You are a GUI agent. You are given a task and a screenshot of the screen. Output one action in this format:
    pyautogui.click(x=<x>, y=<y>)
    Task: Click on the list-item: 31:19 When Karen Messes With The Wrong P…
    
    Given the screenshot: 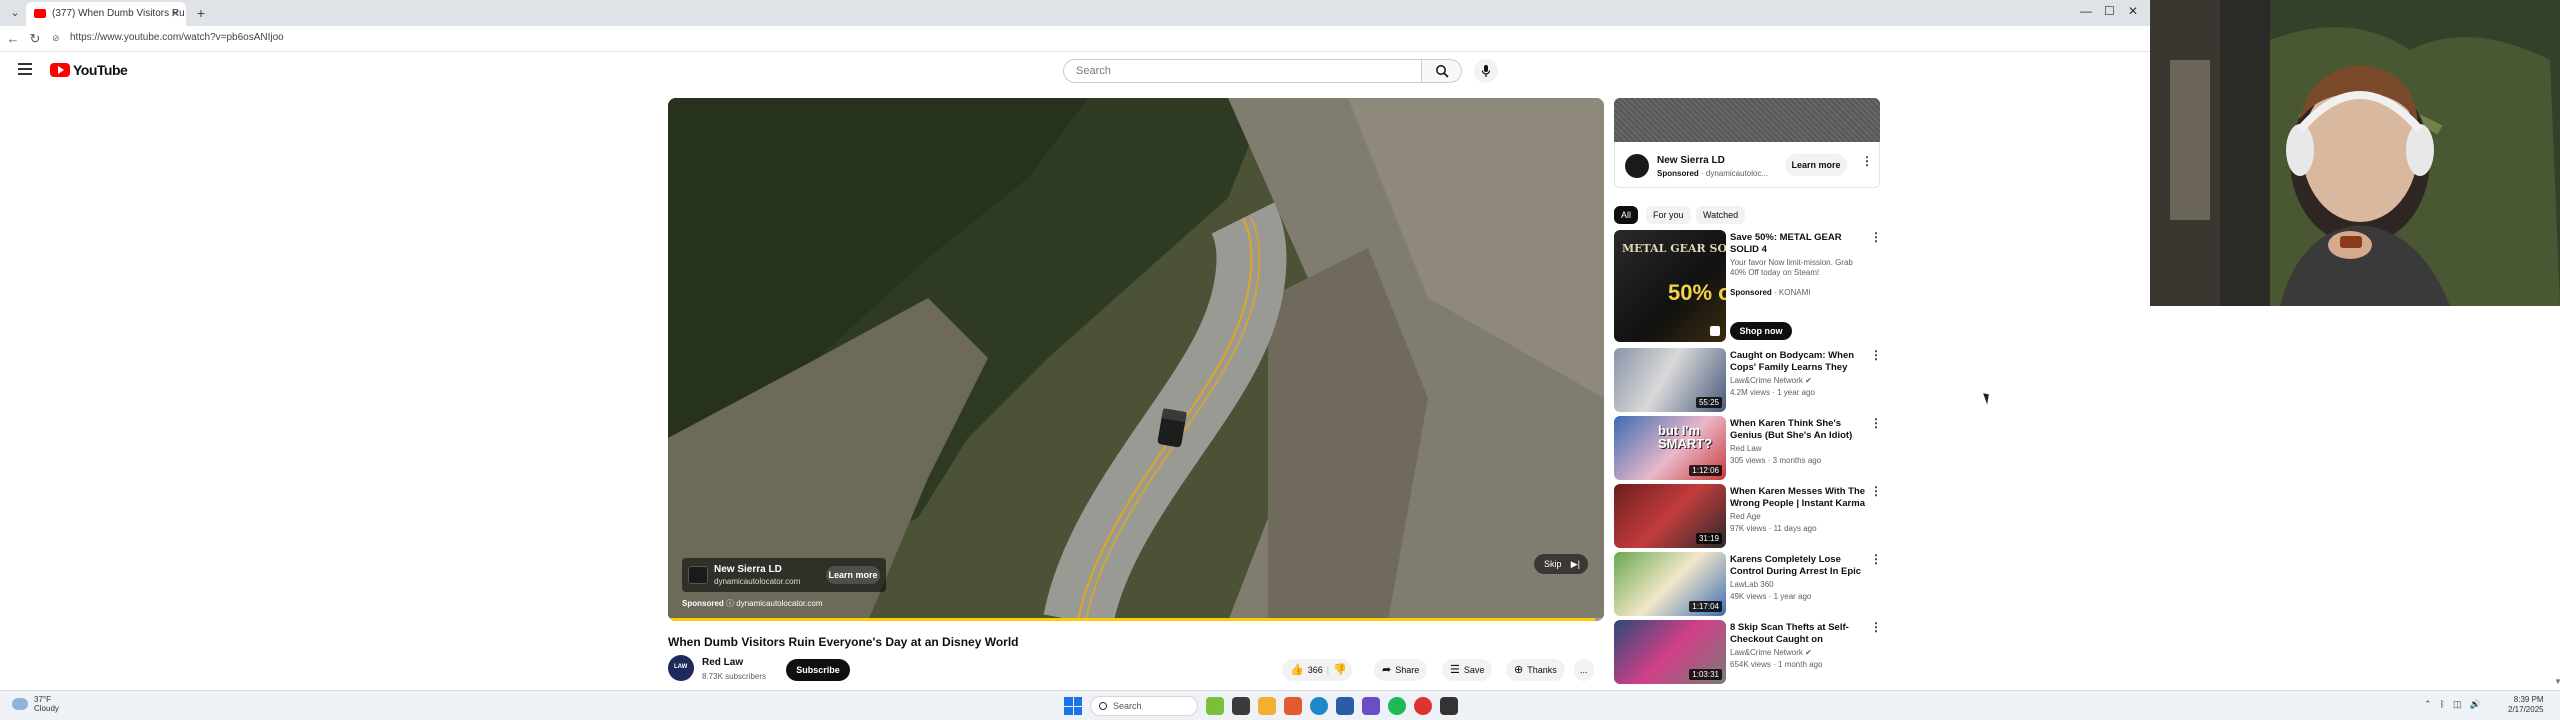 What is the action you would take?
    pyautogui.click(x=1748, y=516)
    